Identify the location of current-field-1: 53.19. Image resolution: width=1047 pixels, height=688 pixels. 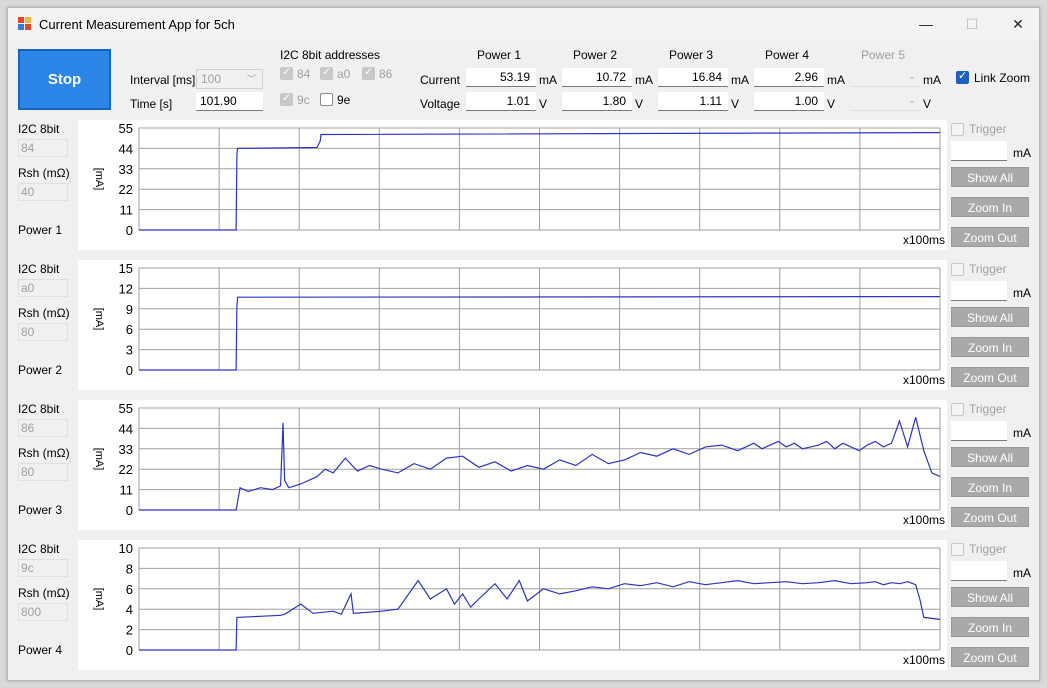
(501, 77).